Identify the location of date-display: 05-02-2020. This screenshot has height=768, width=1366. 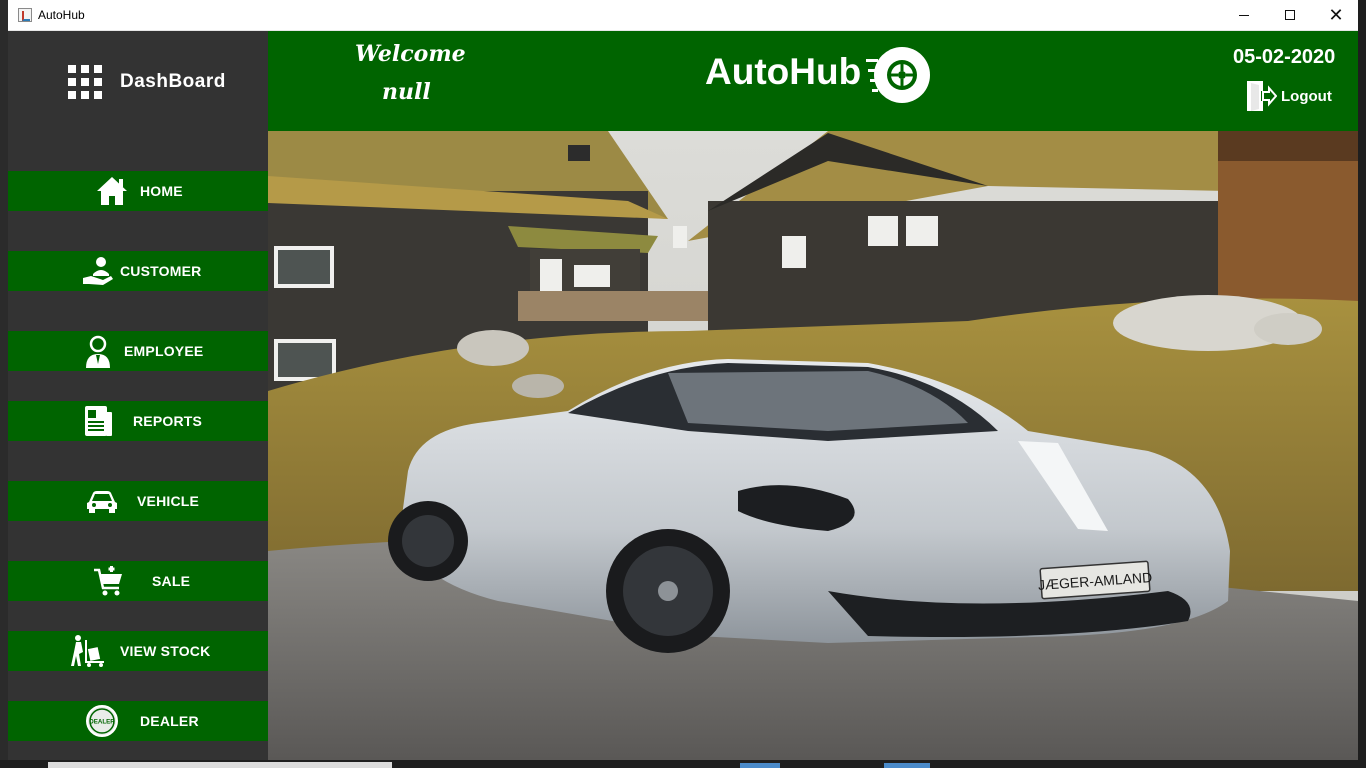
(1284, 57).